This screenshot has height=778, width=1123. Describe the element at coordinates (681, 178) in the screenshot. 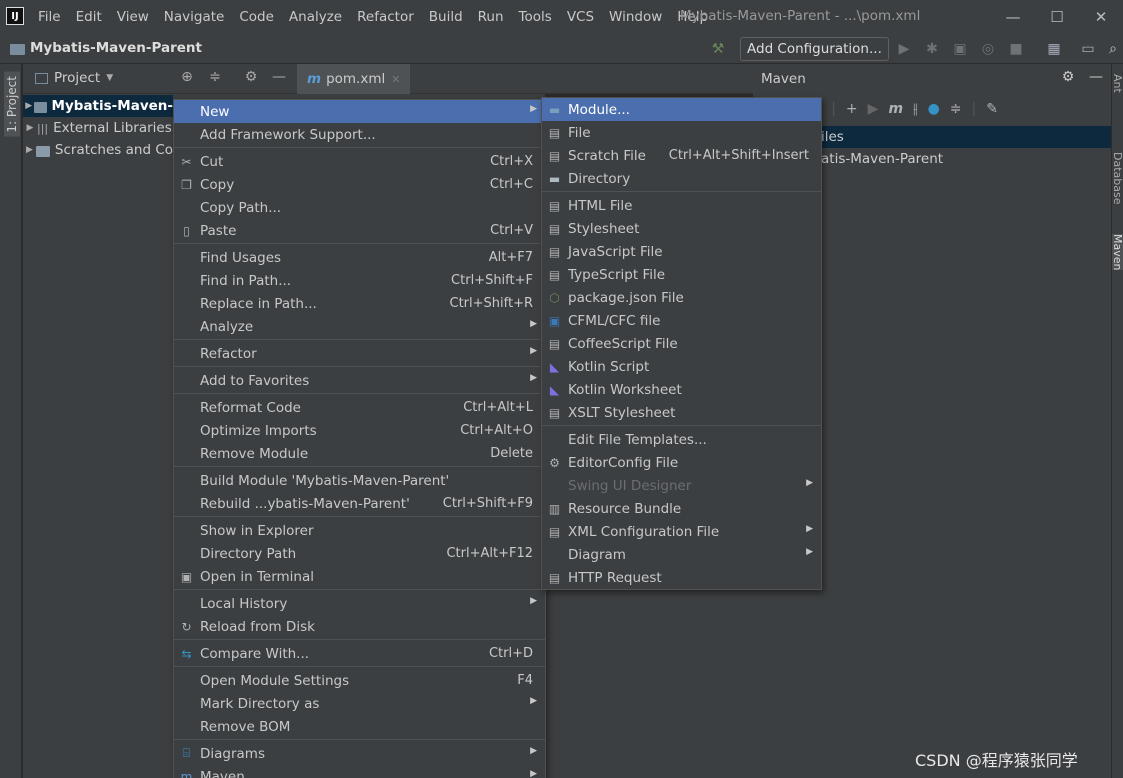

I see `menu-item-directory: ▬ Directory` at that location.